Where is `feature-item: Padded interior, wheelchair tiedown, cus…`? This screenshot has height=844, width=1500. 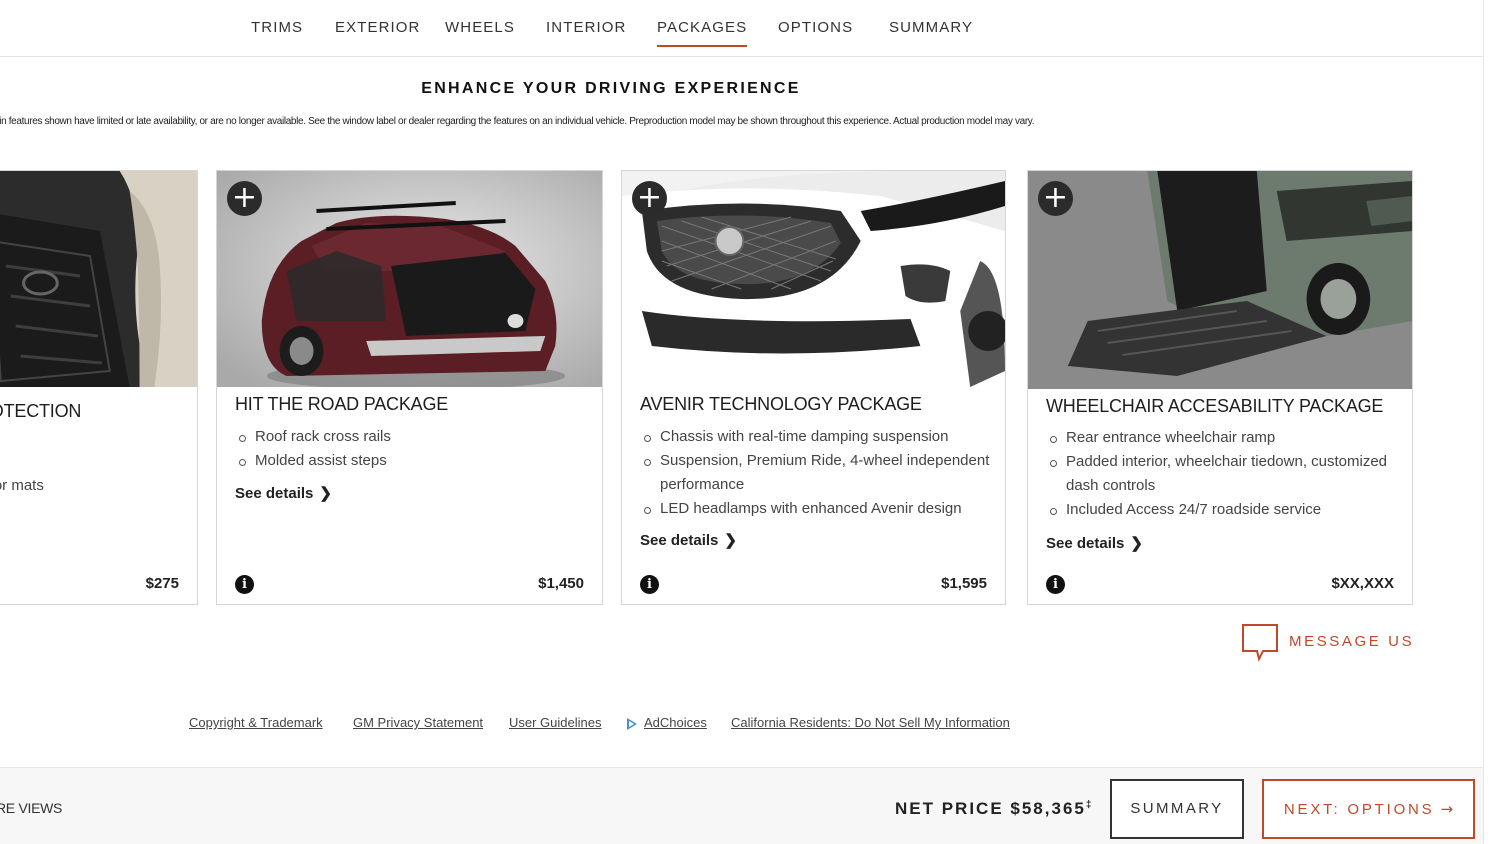 feature-item: Padded interior, wheelchair tiedown, cus… is located at coordinates (1226, 474).